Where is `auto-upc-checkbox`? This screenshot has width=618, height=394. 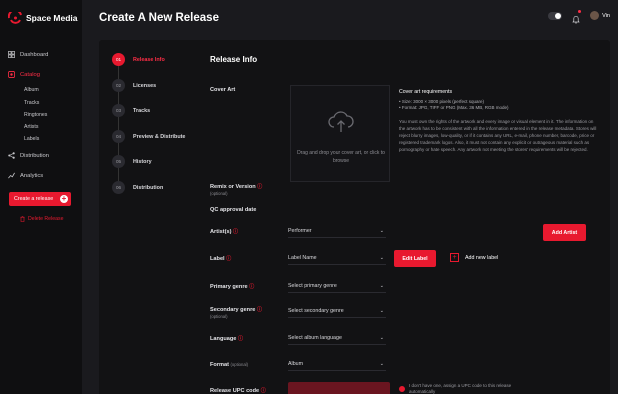 auto-upc-checkbox is located at coordinates (402, 389).